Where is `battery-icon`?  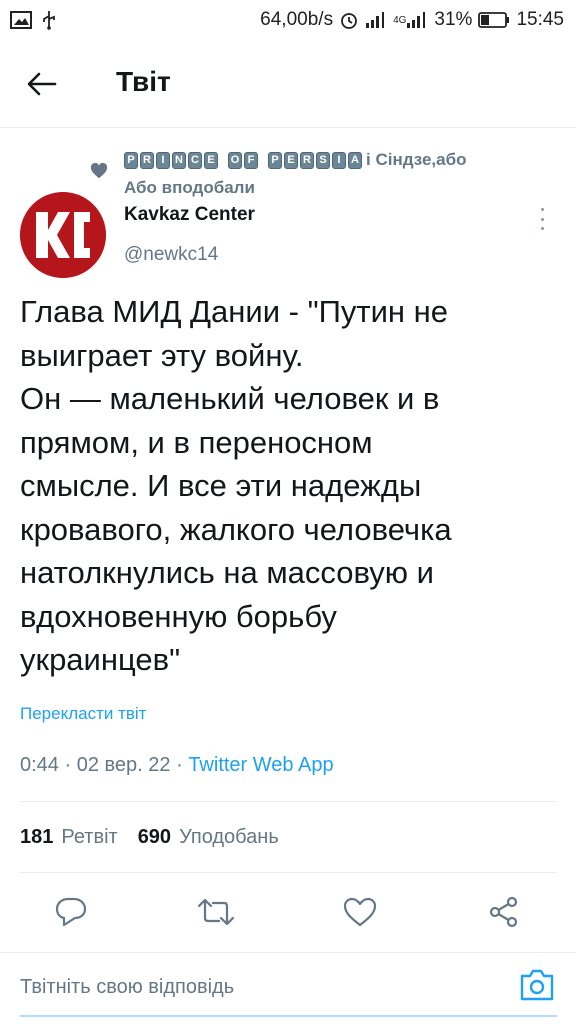 battery-icon is located at coordinates (494, 20).